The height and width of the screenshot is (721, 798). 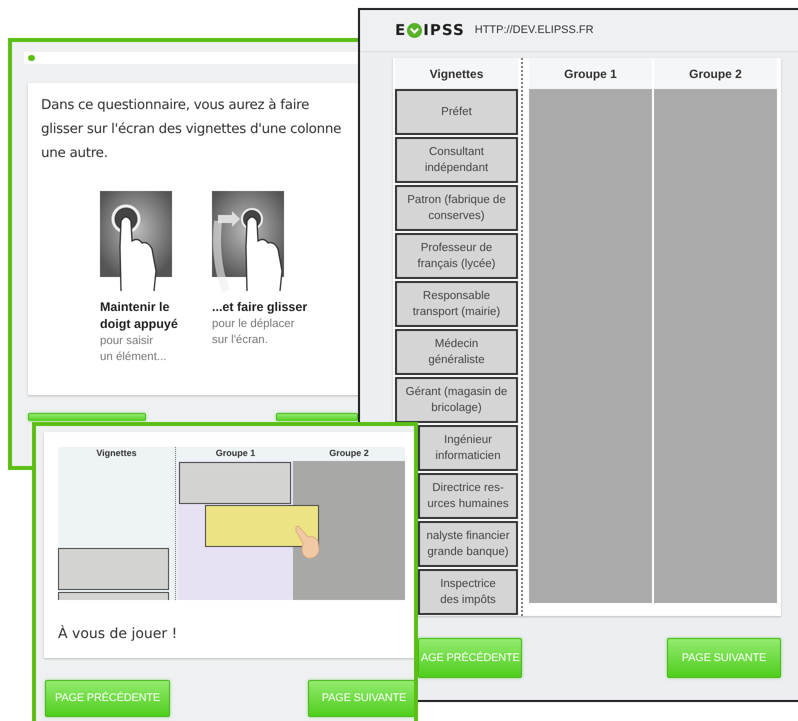 What do you see at coordinates (468, 448) in the screenshot?
I see `vignette-card: Ingénieur informaticien` at bounding box center [468, 448].